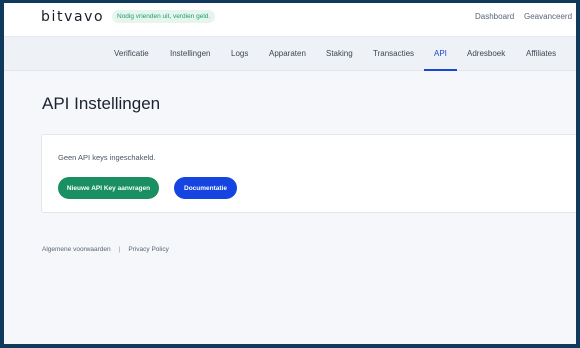  What do you see at coordinates (101, 103) in the screenshot?
I see `page-title: API Instellingen` at bounding box center [101, 103].